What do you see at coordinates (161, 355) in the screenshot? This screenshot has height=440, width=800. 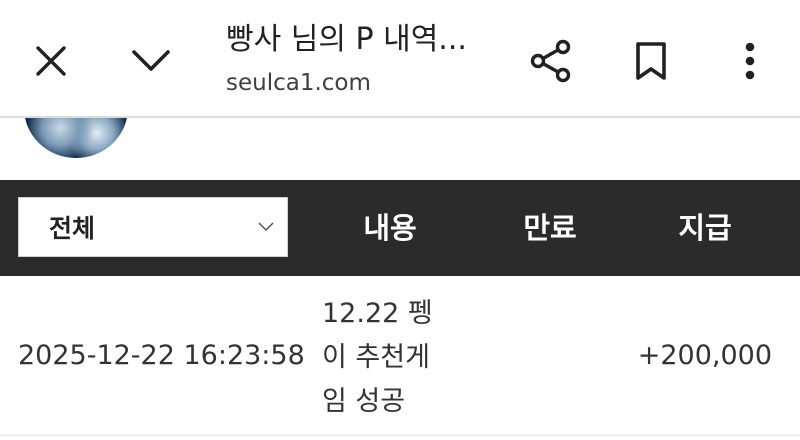 I see `row-date: 2025-12-22 16:23:58` at bounding box center [161, 355].